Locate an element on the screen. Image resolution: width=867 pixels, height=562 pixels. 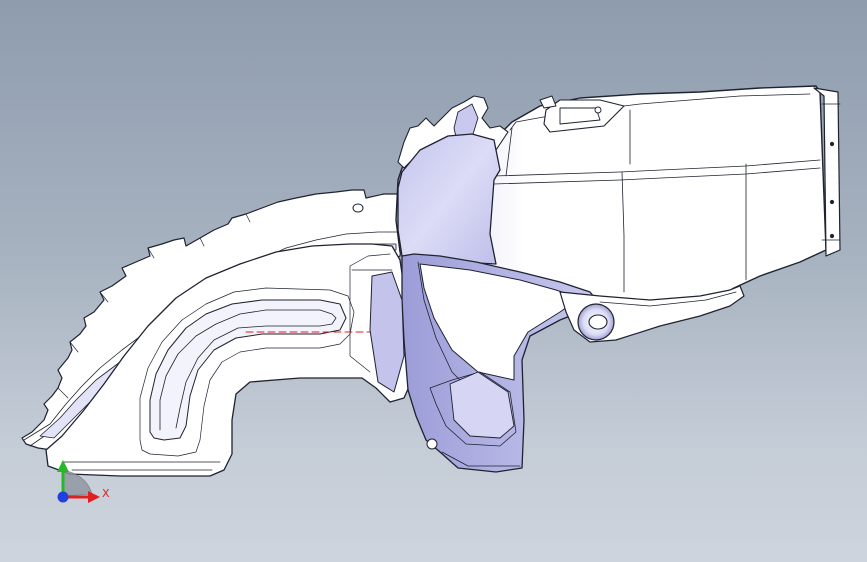
triad-z-axis is located at coordinates (63, 497).